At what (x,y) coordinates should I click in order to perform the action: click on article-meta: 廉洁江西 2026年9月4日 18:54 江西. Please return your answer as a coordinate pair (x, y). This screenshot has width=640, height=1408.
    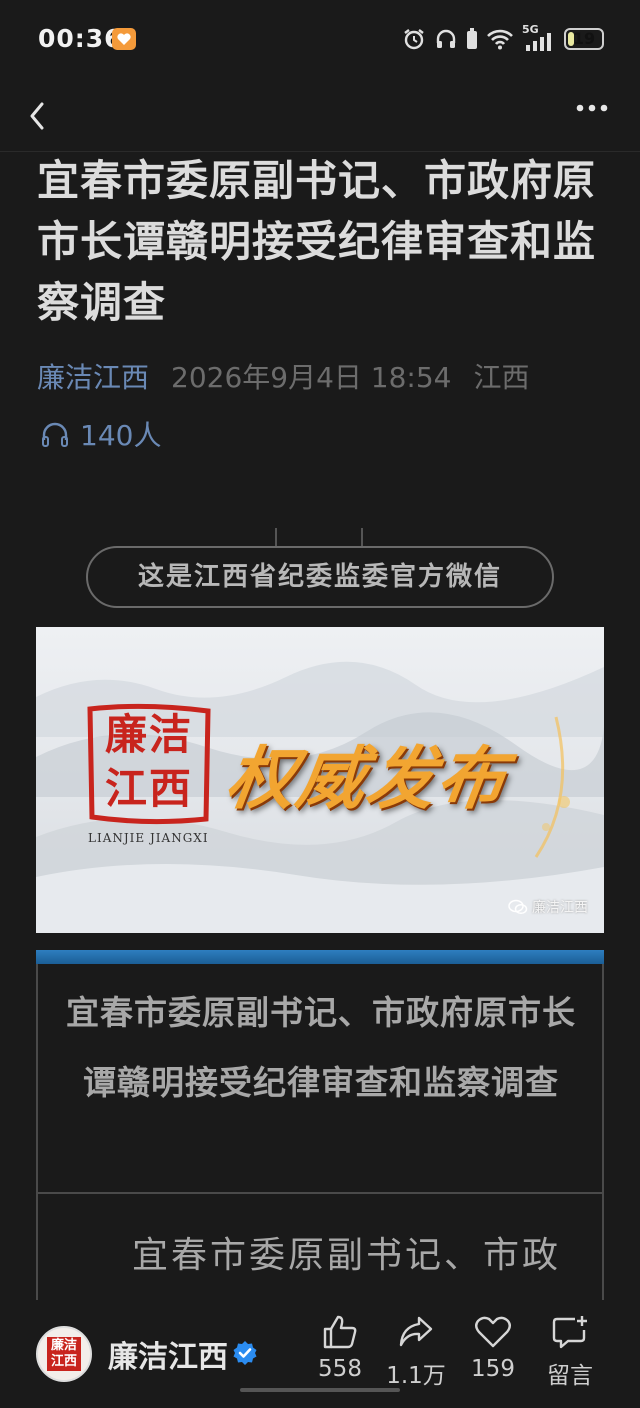
    Looking at the image, I should click on (283, 376).